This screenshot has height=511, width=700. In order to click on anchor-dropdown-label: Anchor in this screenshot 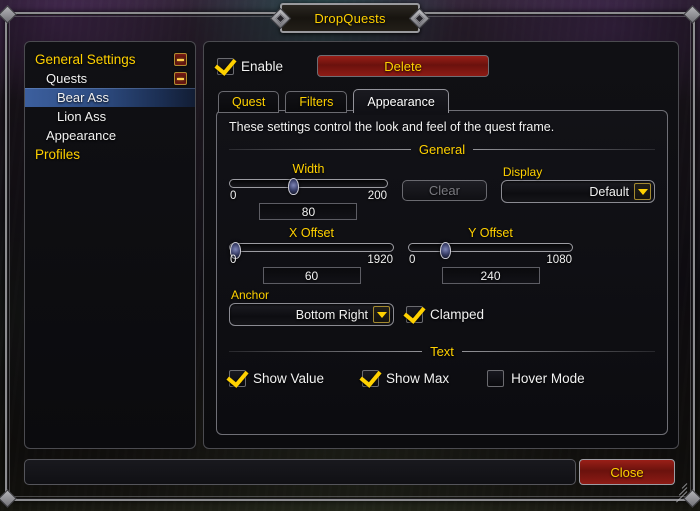, I will do `click(250, 295)`.